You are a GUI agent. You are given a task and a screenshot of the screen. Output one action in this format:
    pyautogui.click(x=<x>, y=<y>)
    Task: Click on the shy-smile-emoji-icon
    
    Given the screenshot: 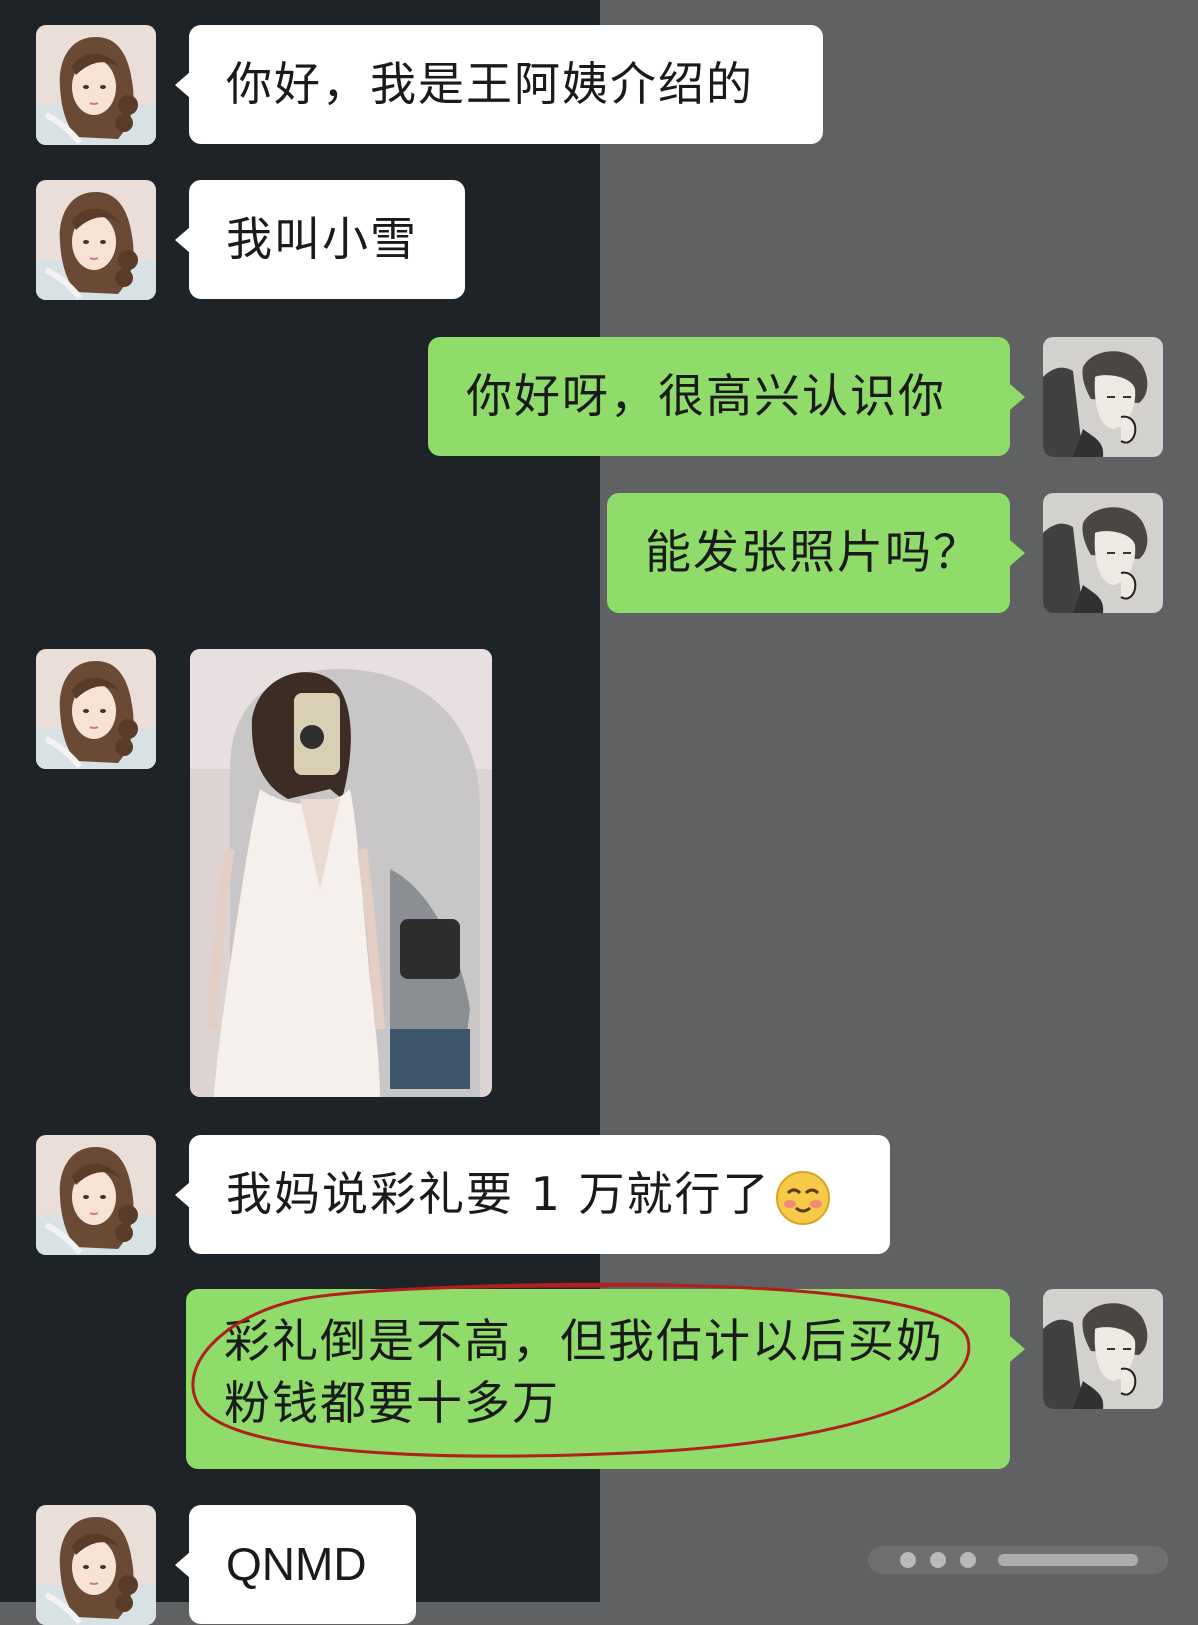 What is the action you would take?
    pyautogui.click(x=802, y=1197)
    